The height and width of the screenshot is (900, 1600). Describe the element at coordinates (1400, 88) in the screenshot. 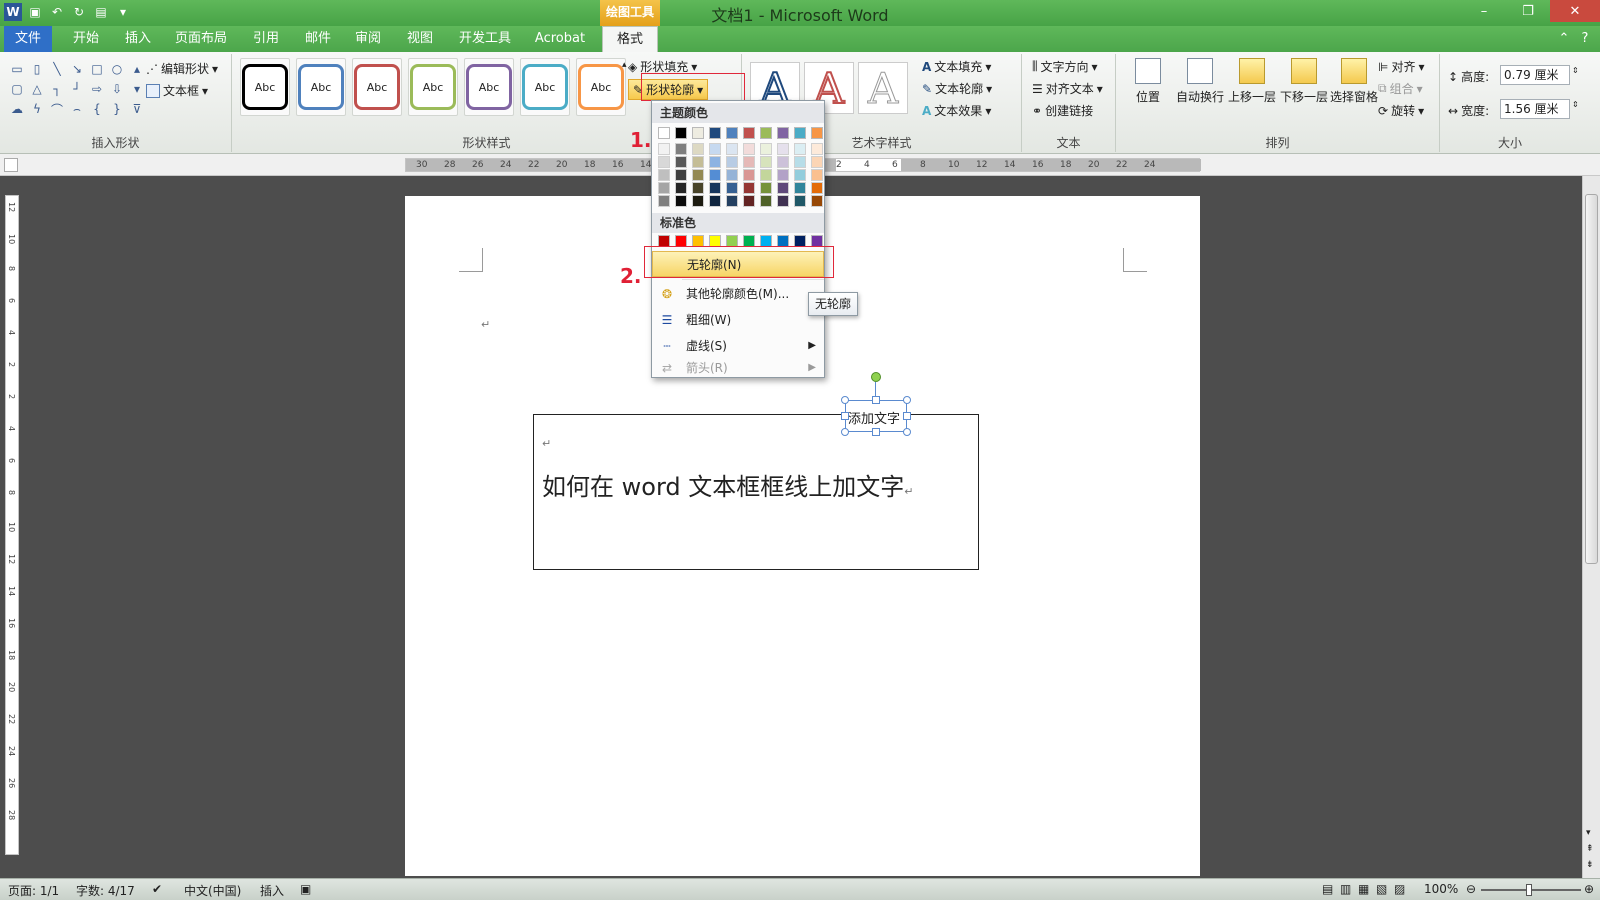

I see `group-objects-button: ⧉ 组合 ▾` at that location.